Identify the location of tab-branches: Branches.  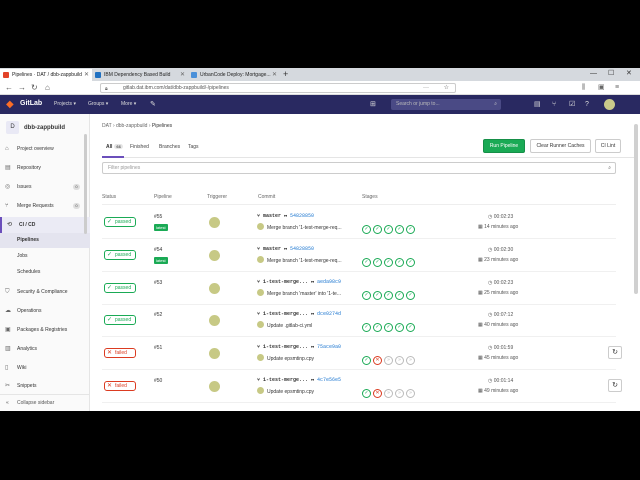
(169, 147).